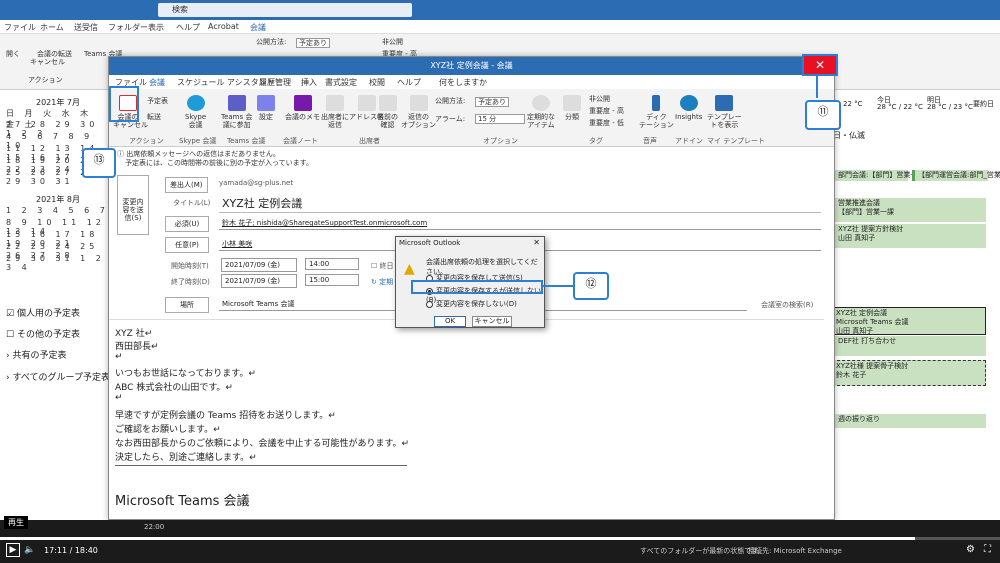  Describe the element at coordinates (203, 154) in the screenshot. I see `info-text: 出席依頼メッセージへの返信はまだありません。` at that location.